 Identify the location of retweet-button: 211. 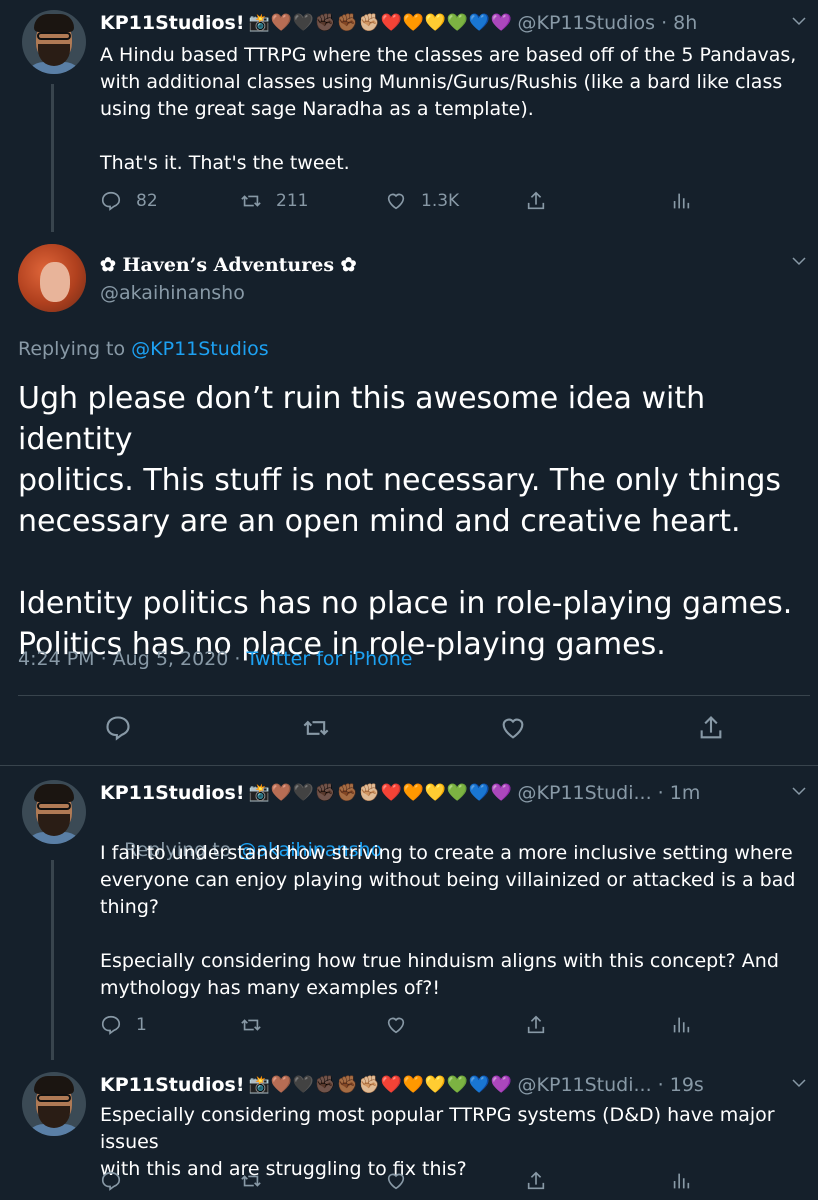
(274, 201).